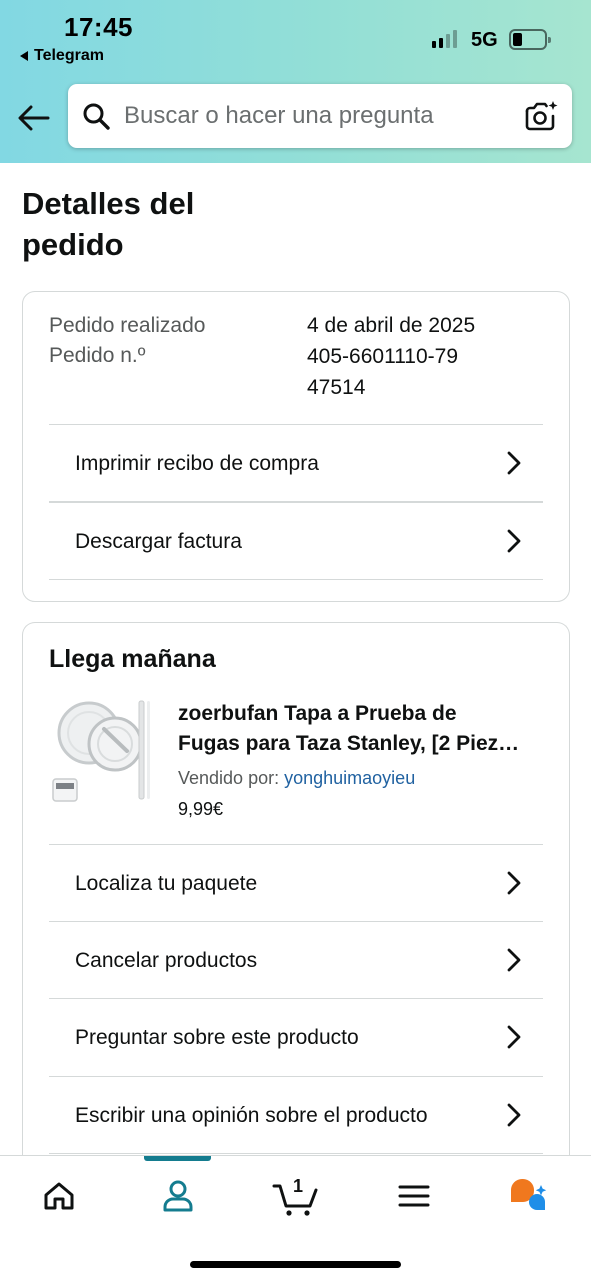 This screenshot has height=1280, width=591. What do you see at coordinates (298, 1186) in the screenshot?
I see `cart-count-badge: 1` at bounding box center [298, 1186].